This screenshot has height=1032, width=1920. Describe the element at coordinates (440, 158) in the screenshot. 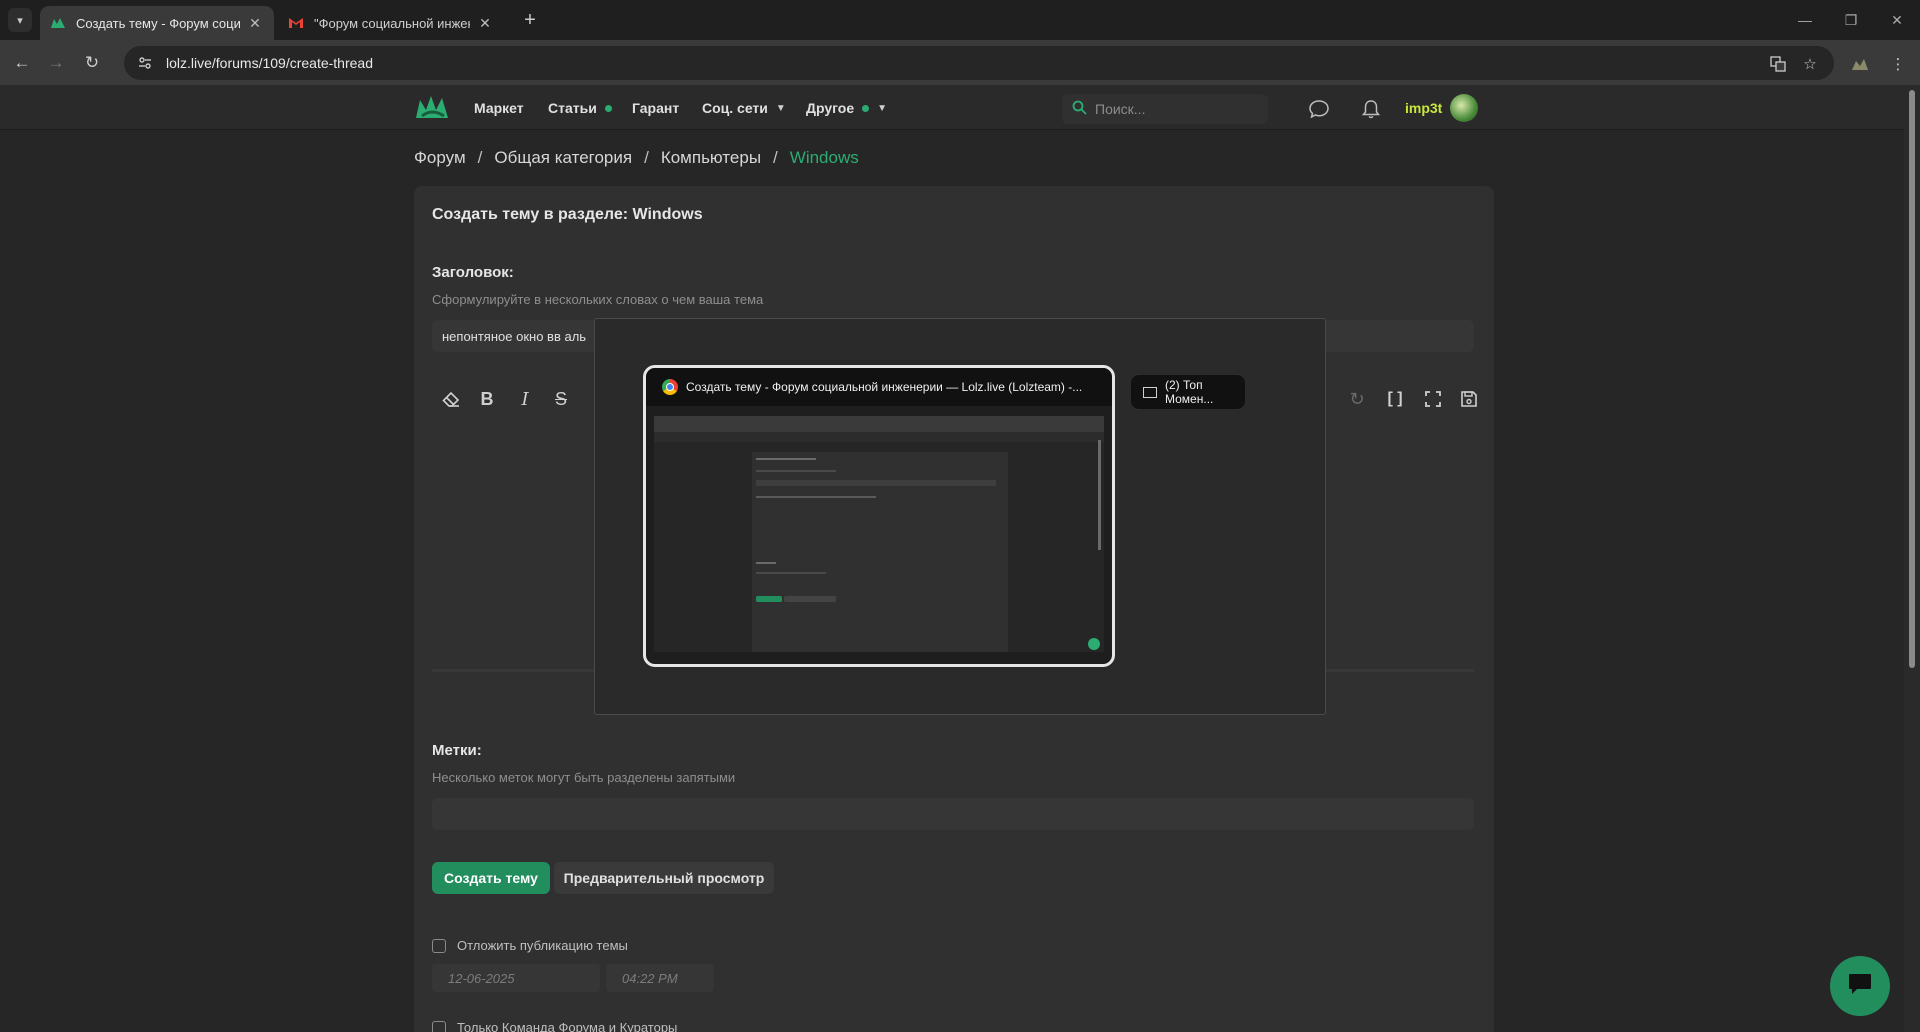

I see `breadcrumb-forum: Форум` at that location.